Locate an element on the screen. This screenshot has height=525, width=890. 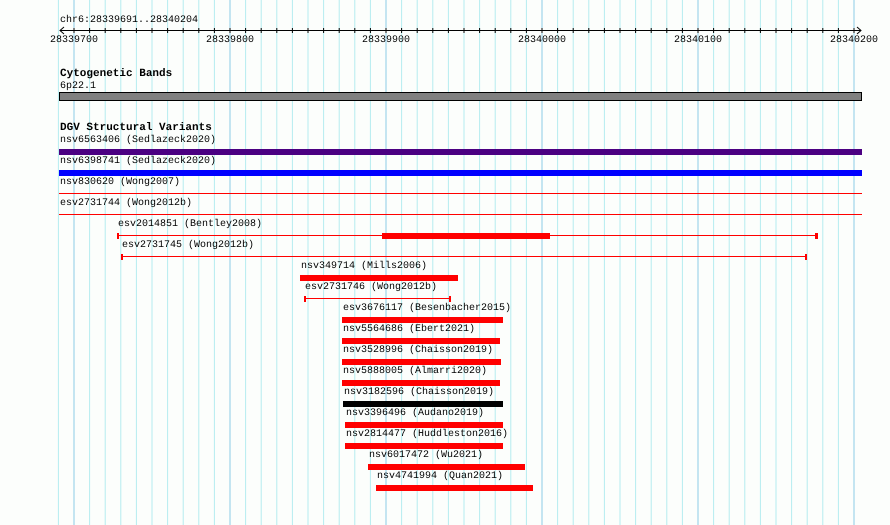
feature-label: esv3676117 (Besenbacher2015) is located at coordinates (427, 309).